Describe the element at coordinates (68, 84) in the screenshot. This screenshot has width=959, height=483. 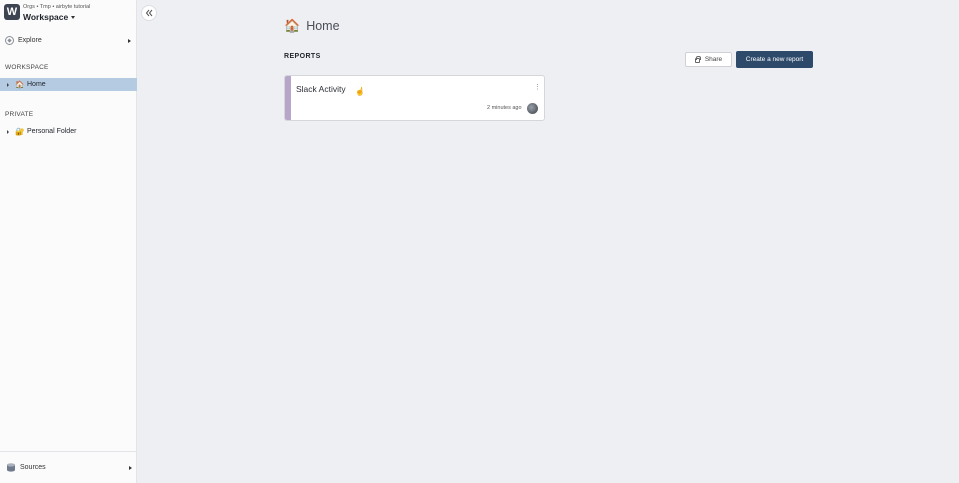
I see `sidebar-item-home: 🏠 Home` at that location.